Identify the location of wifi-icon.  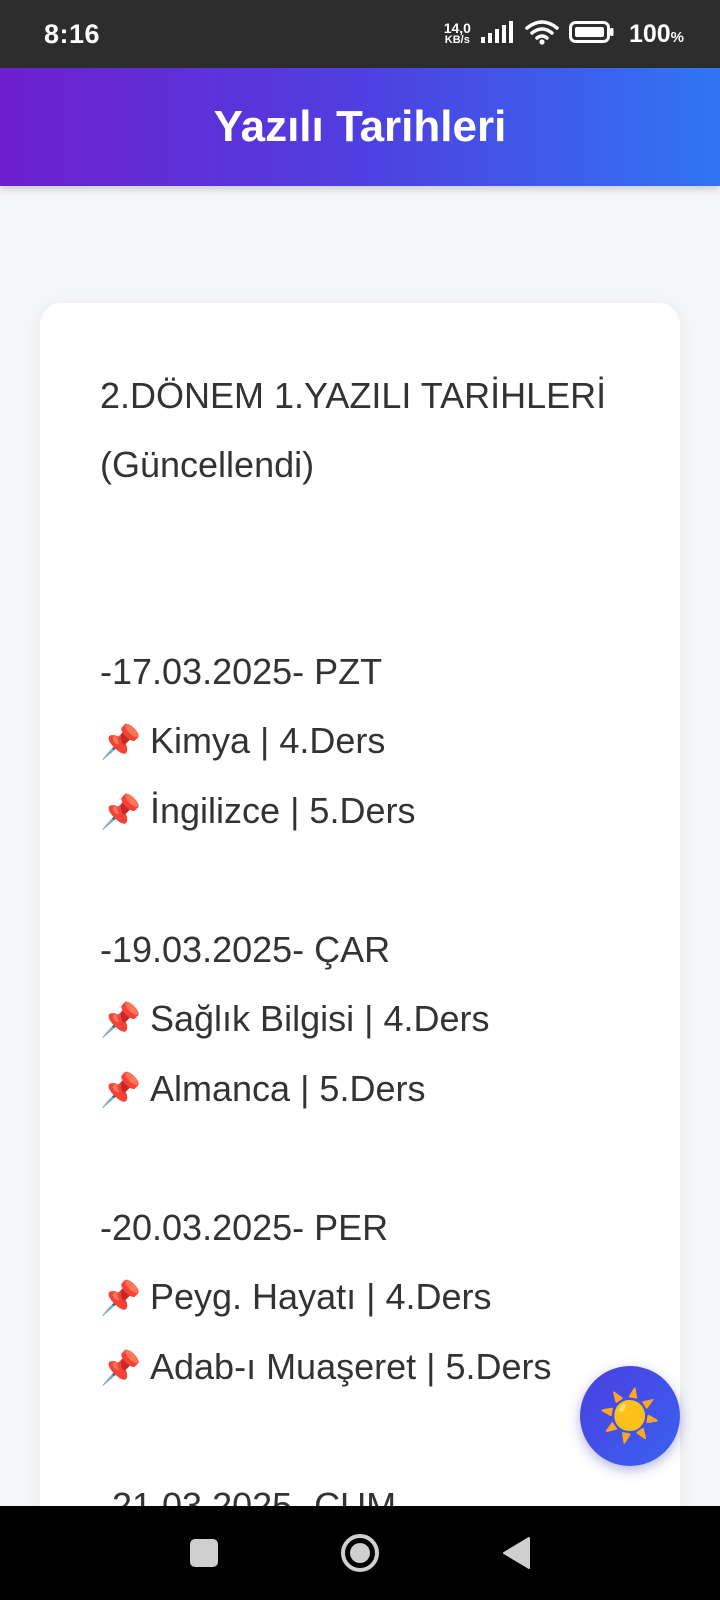
(542, 34).